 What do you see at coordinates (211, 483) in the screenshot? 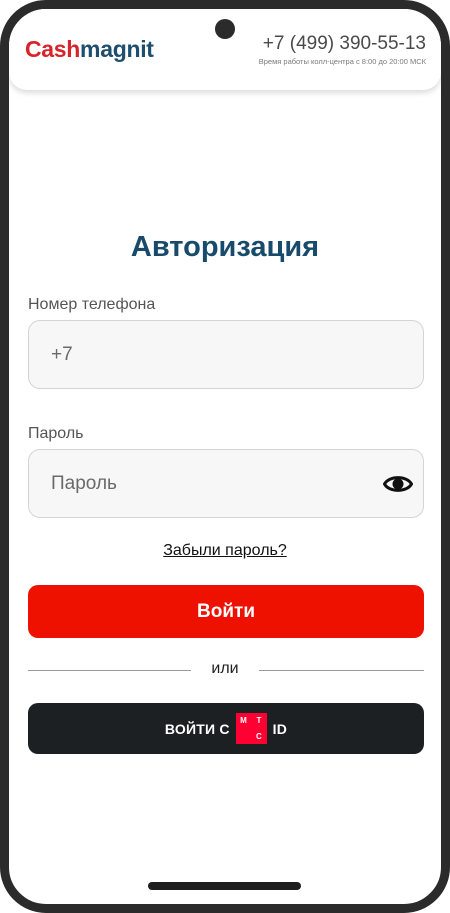
I see `password-input` at bounding box center [211, 483].